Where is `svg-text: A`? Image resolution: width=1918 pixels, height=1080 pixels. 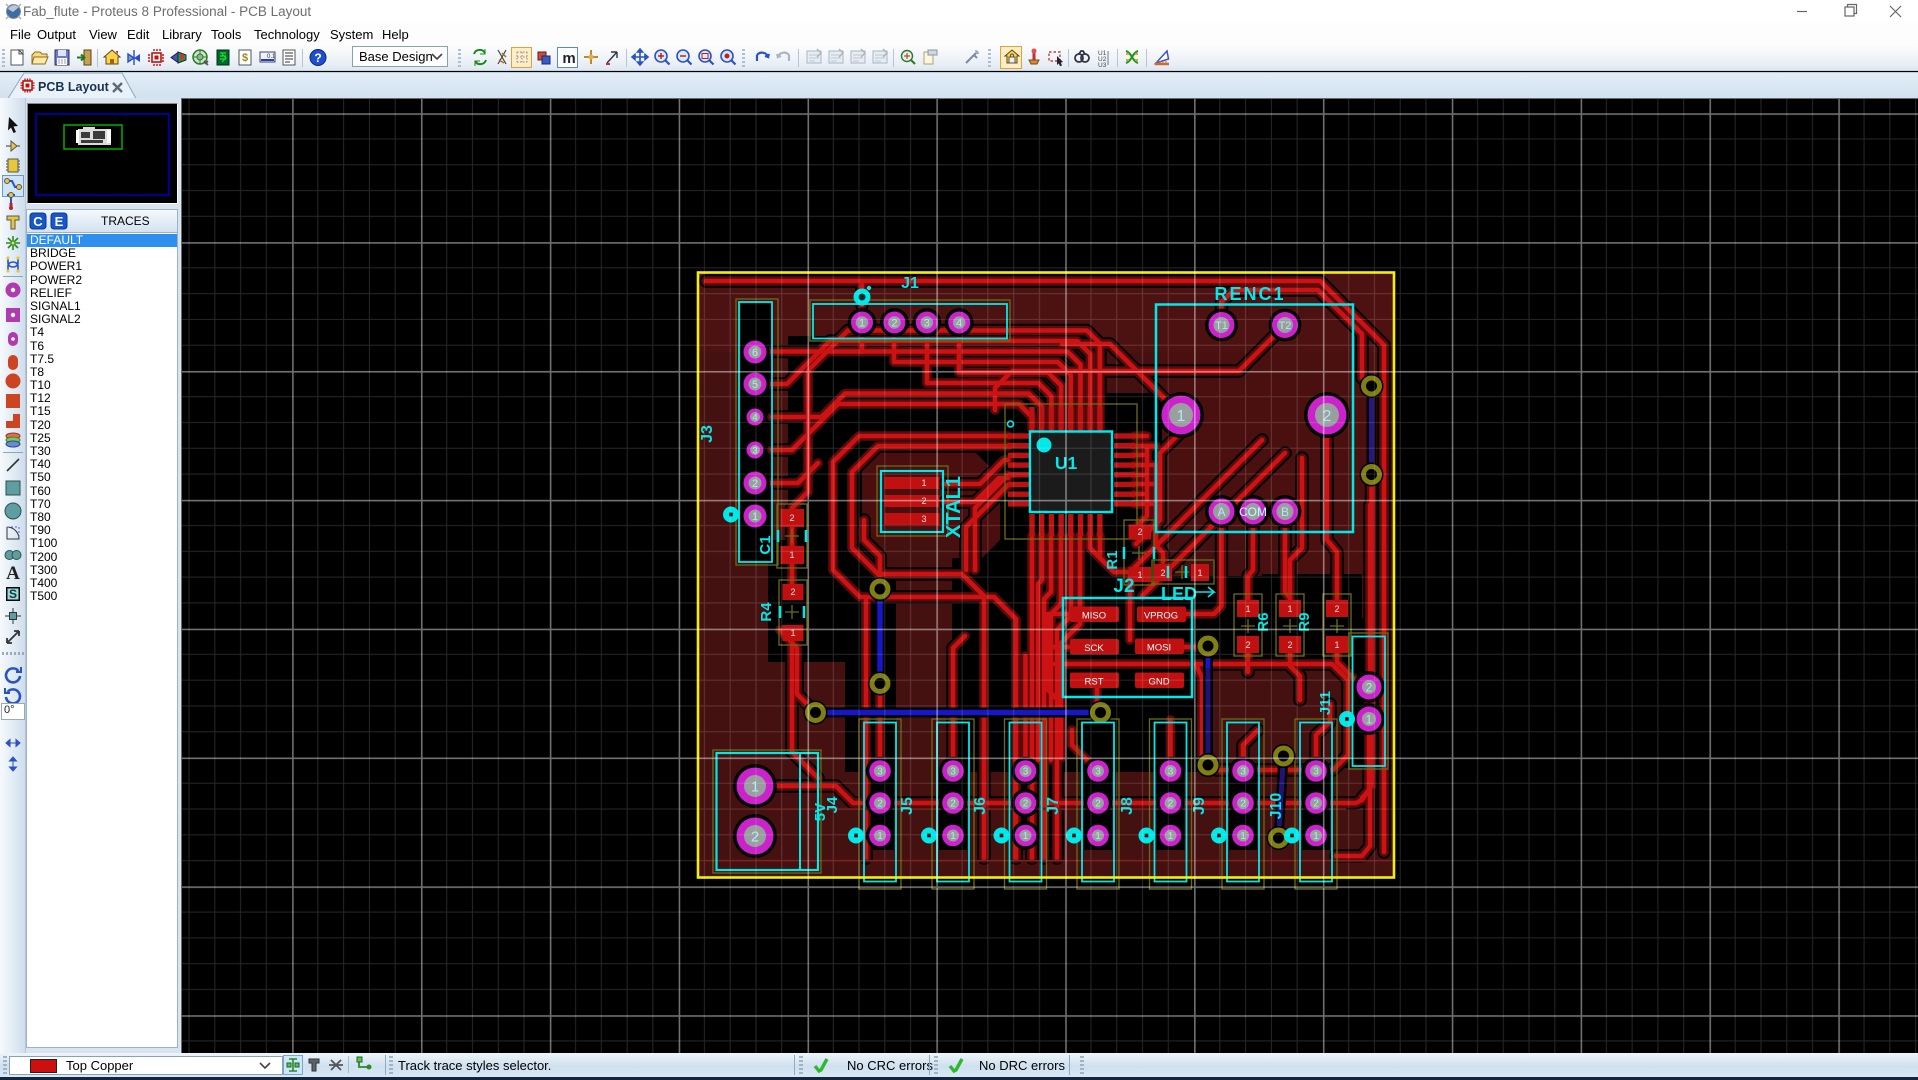 svg-text: A is located at coordinates (13, 572).